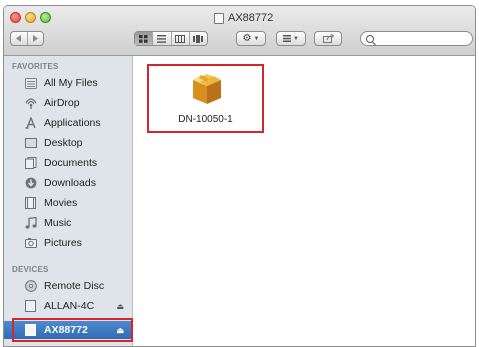 This screenshot has height=347, width=479. I want to click on sidebar-item-label: Music, so click(58, 223).